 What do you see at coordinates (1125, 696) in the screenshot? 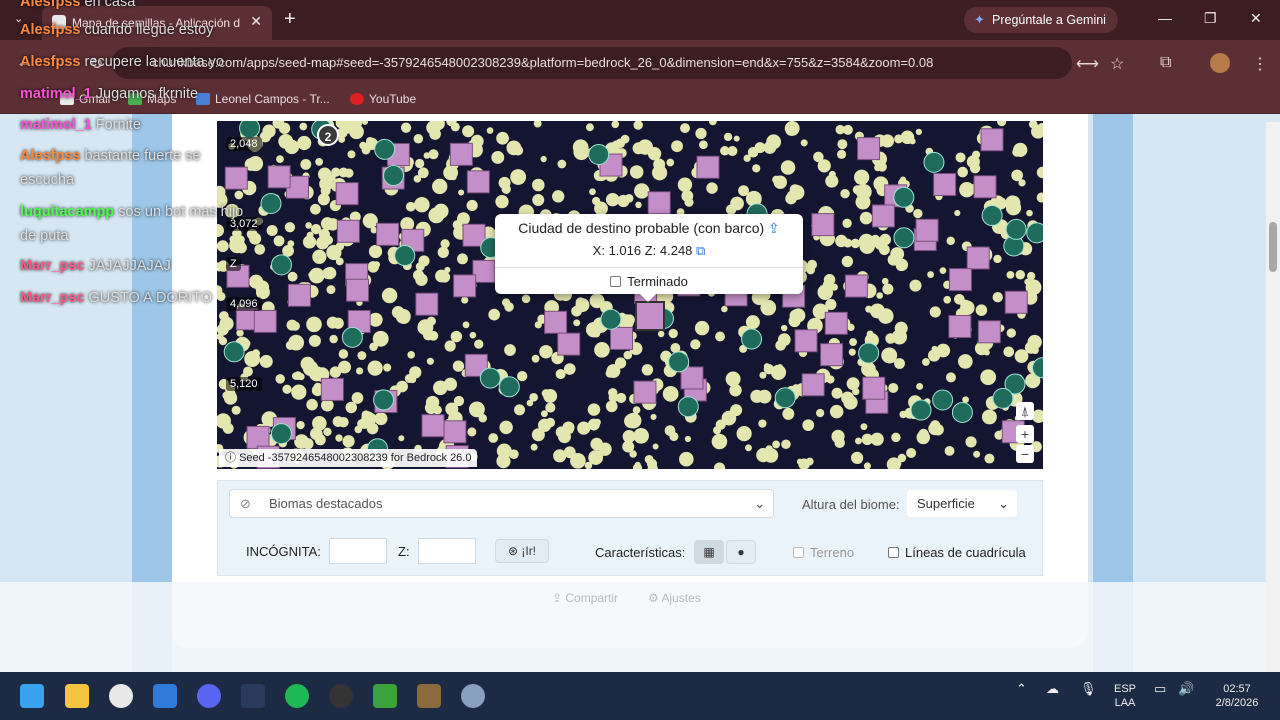
I see `language-indicator: ESP LAA` at bounding box center [1125, 696].